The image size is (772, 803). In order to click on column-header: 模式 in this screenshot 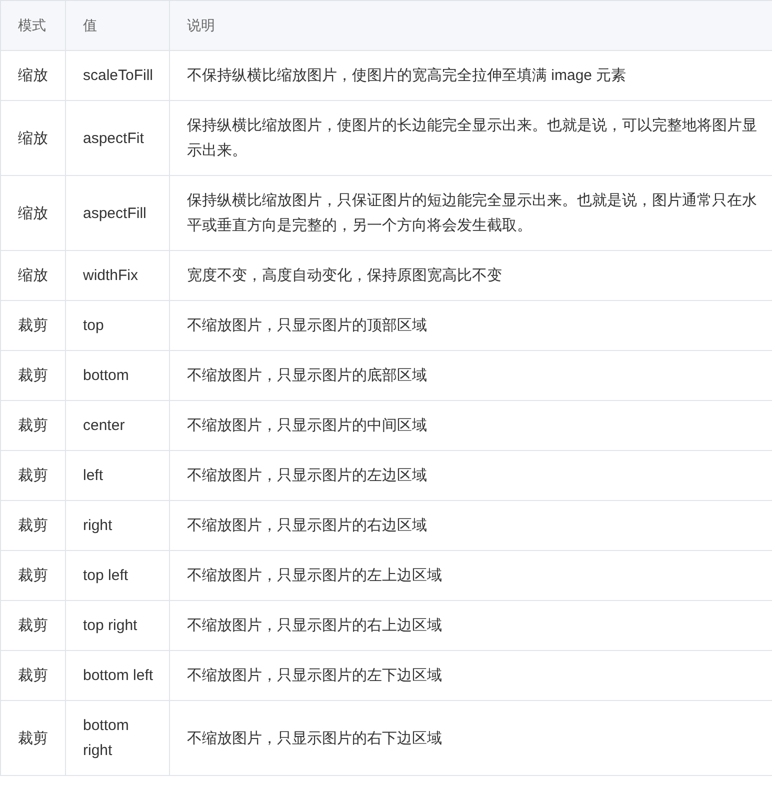, I will do `click(33, 25)`.